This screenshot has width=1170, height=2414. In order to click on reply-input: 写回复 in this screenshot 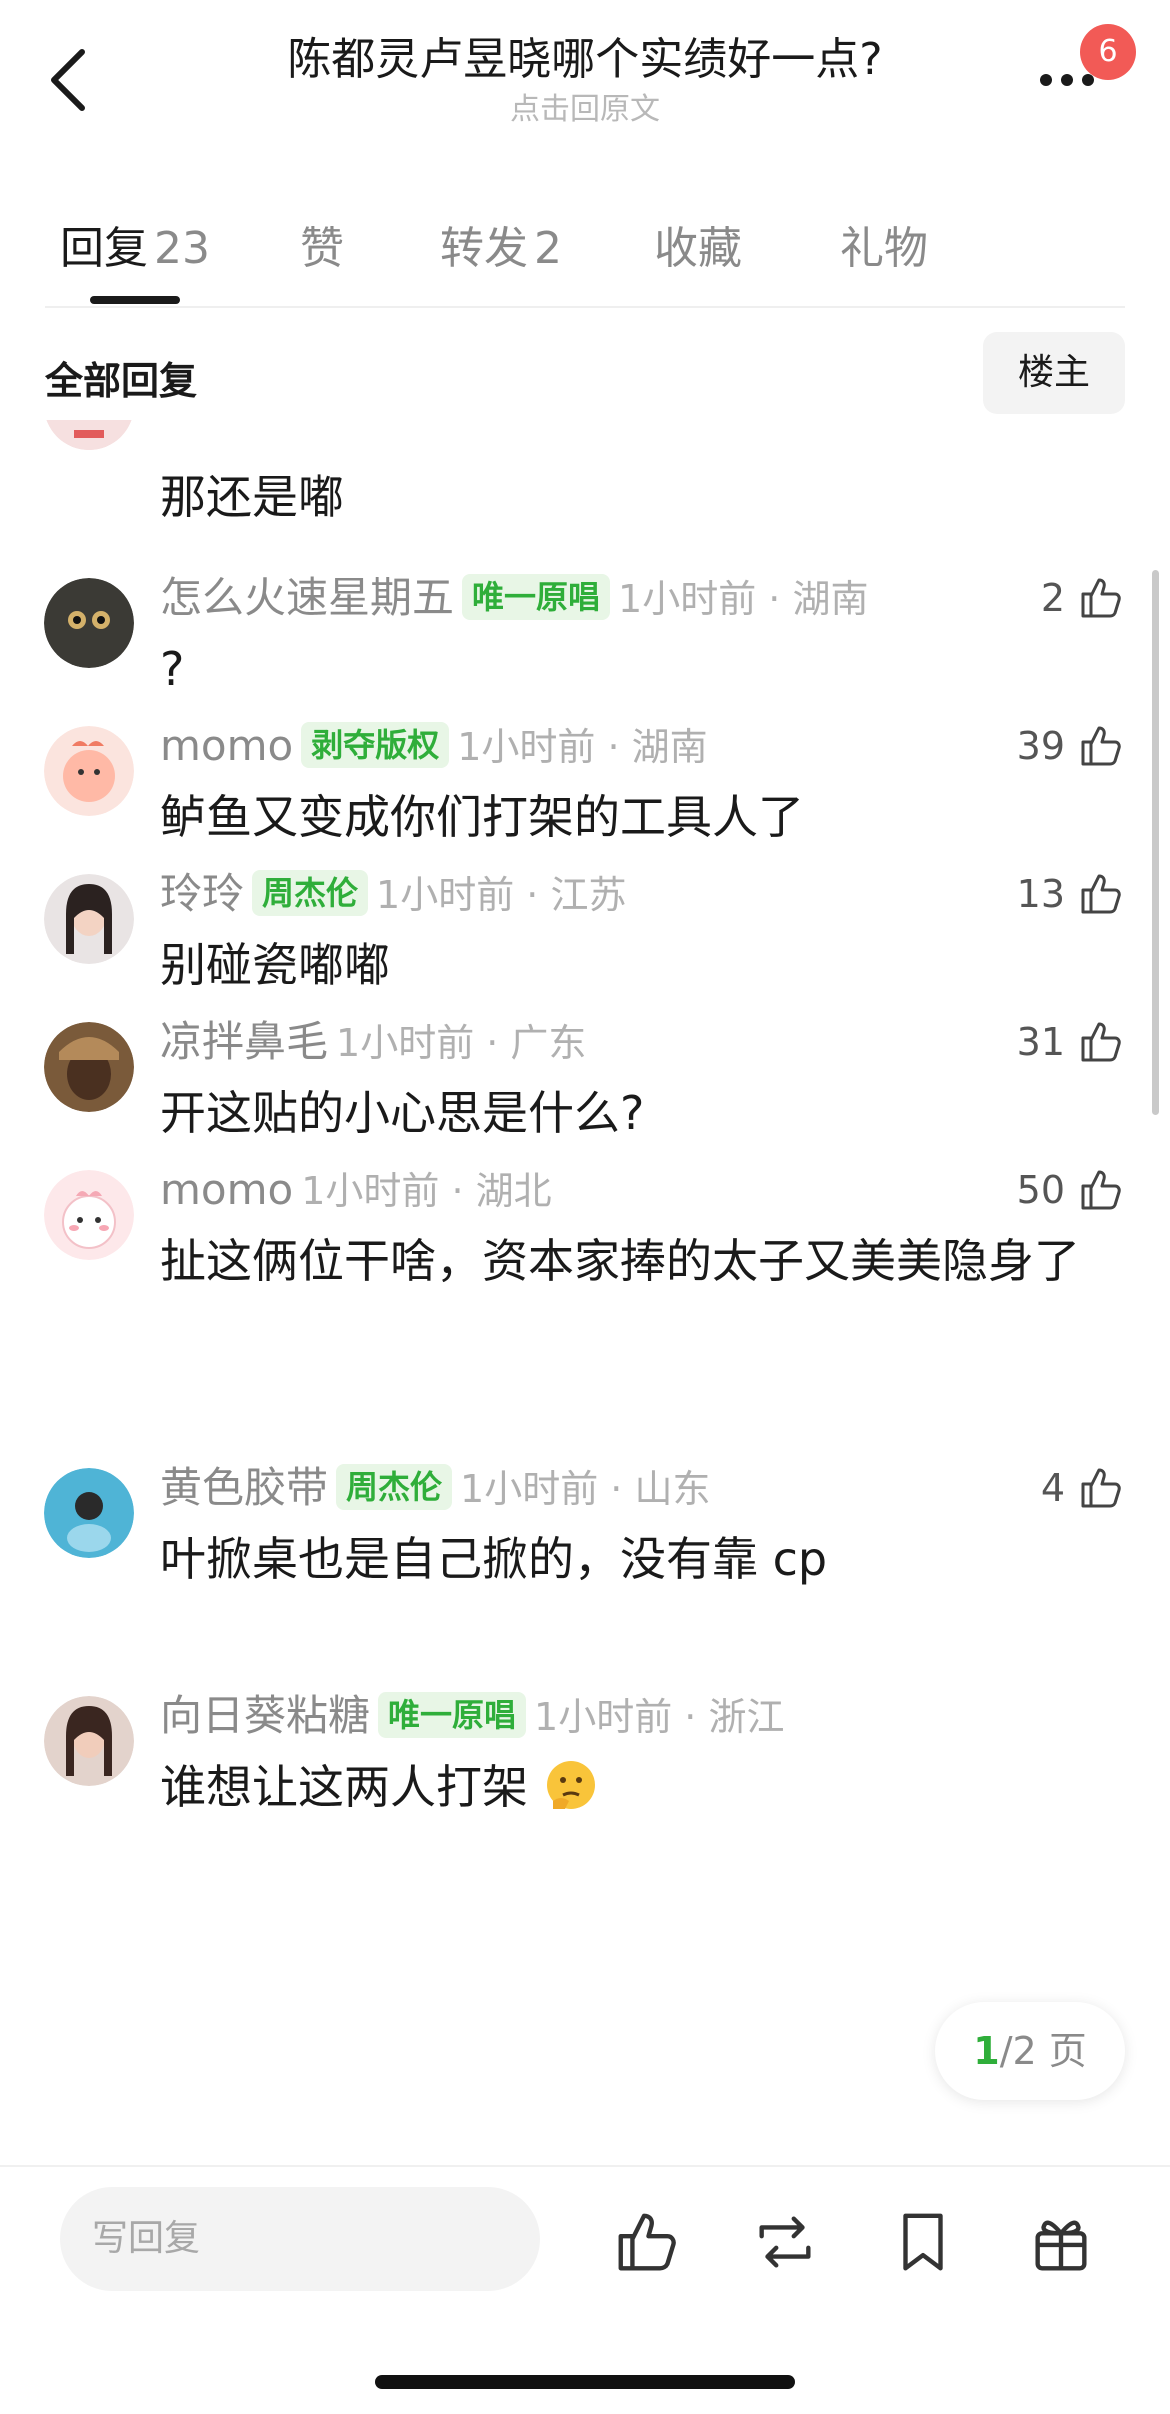, I will do `click(300, 2239)`.